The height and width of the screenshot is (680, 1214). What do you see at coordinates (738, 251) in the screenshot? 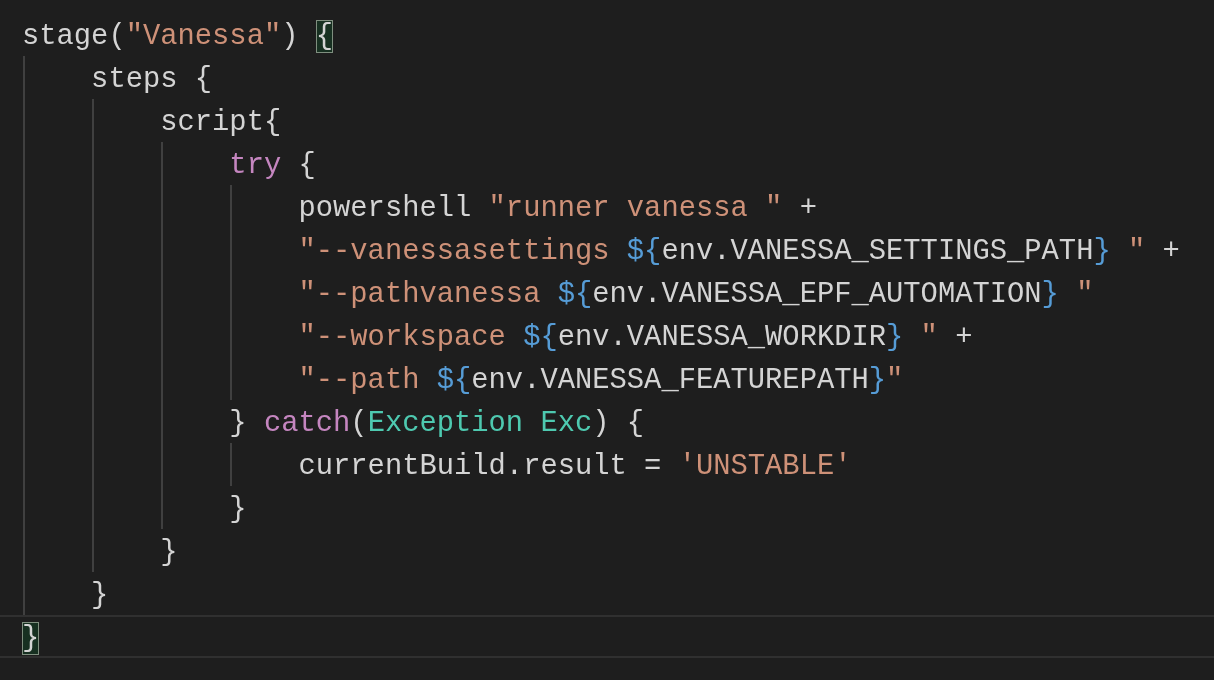
I see `code-line: "--vanessasettings ${env.VANESSA_SETTINGS_PATH} " +` at bounding box center [738, 251].